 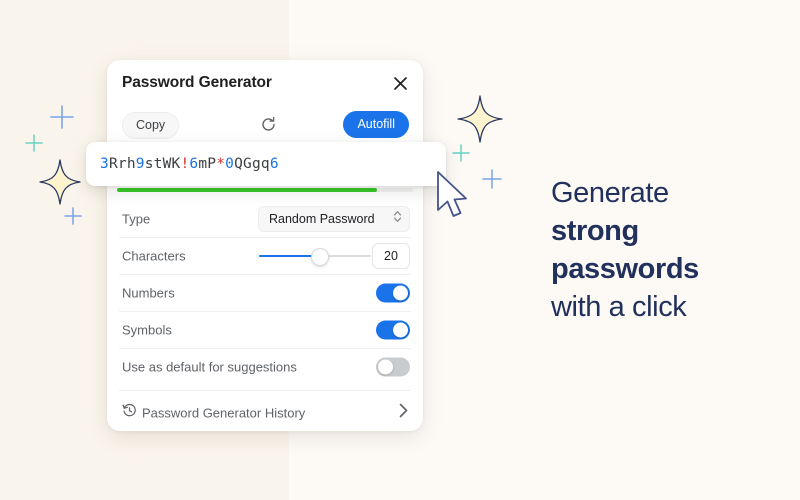 What do you see at coordinates (122, 164) in the screenshot?
I see `password-char-letter: r` at bounding box center [122, 164].